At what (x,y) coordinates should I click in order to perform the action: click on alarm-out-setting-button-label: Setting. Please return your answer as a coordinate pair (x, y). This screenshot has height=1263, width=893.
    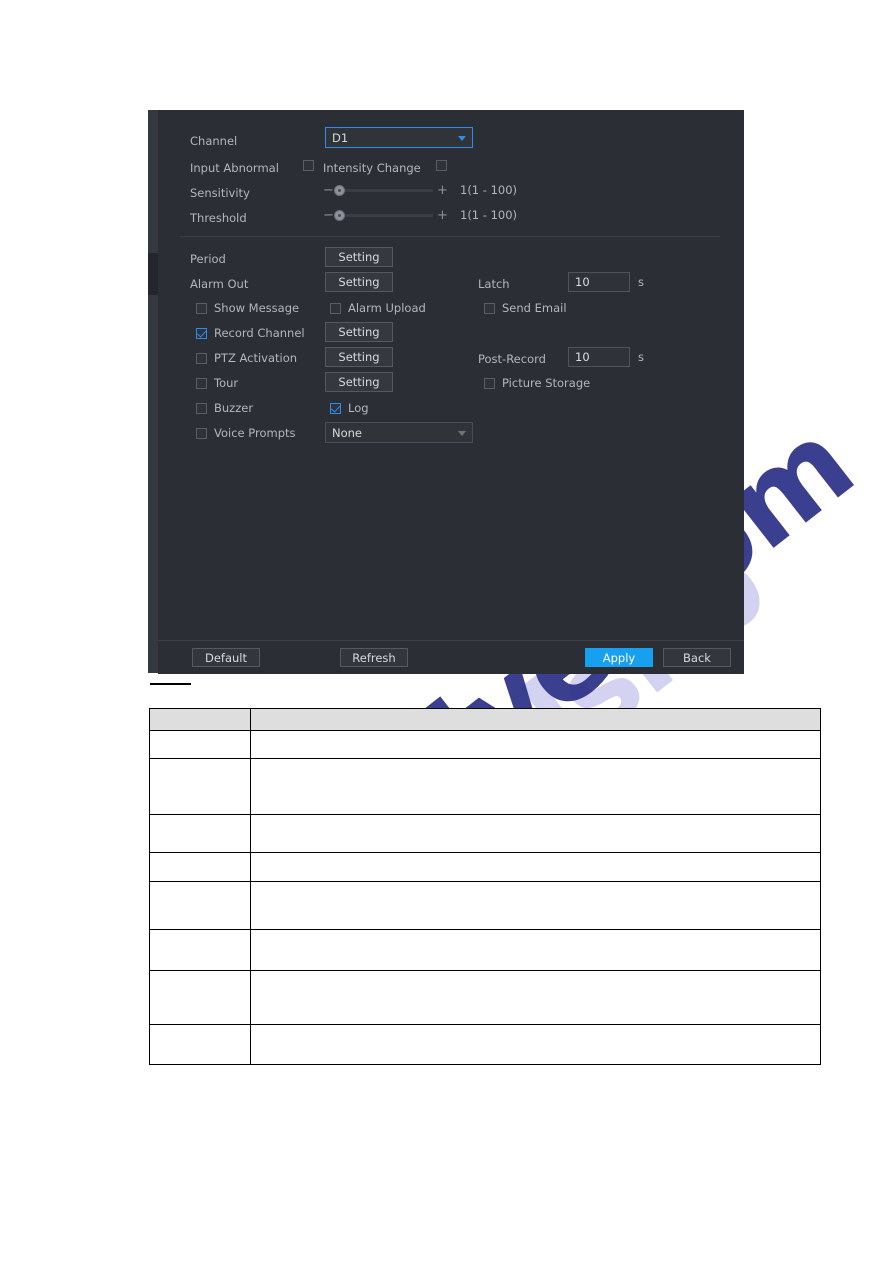
    Looking at the image, I should click on (359, 282).